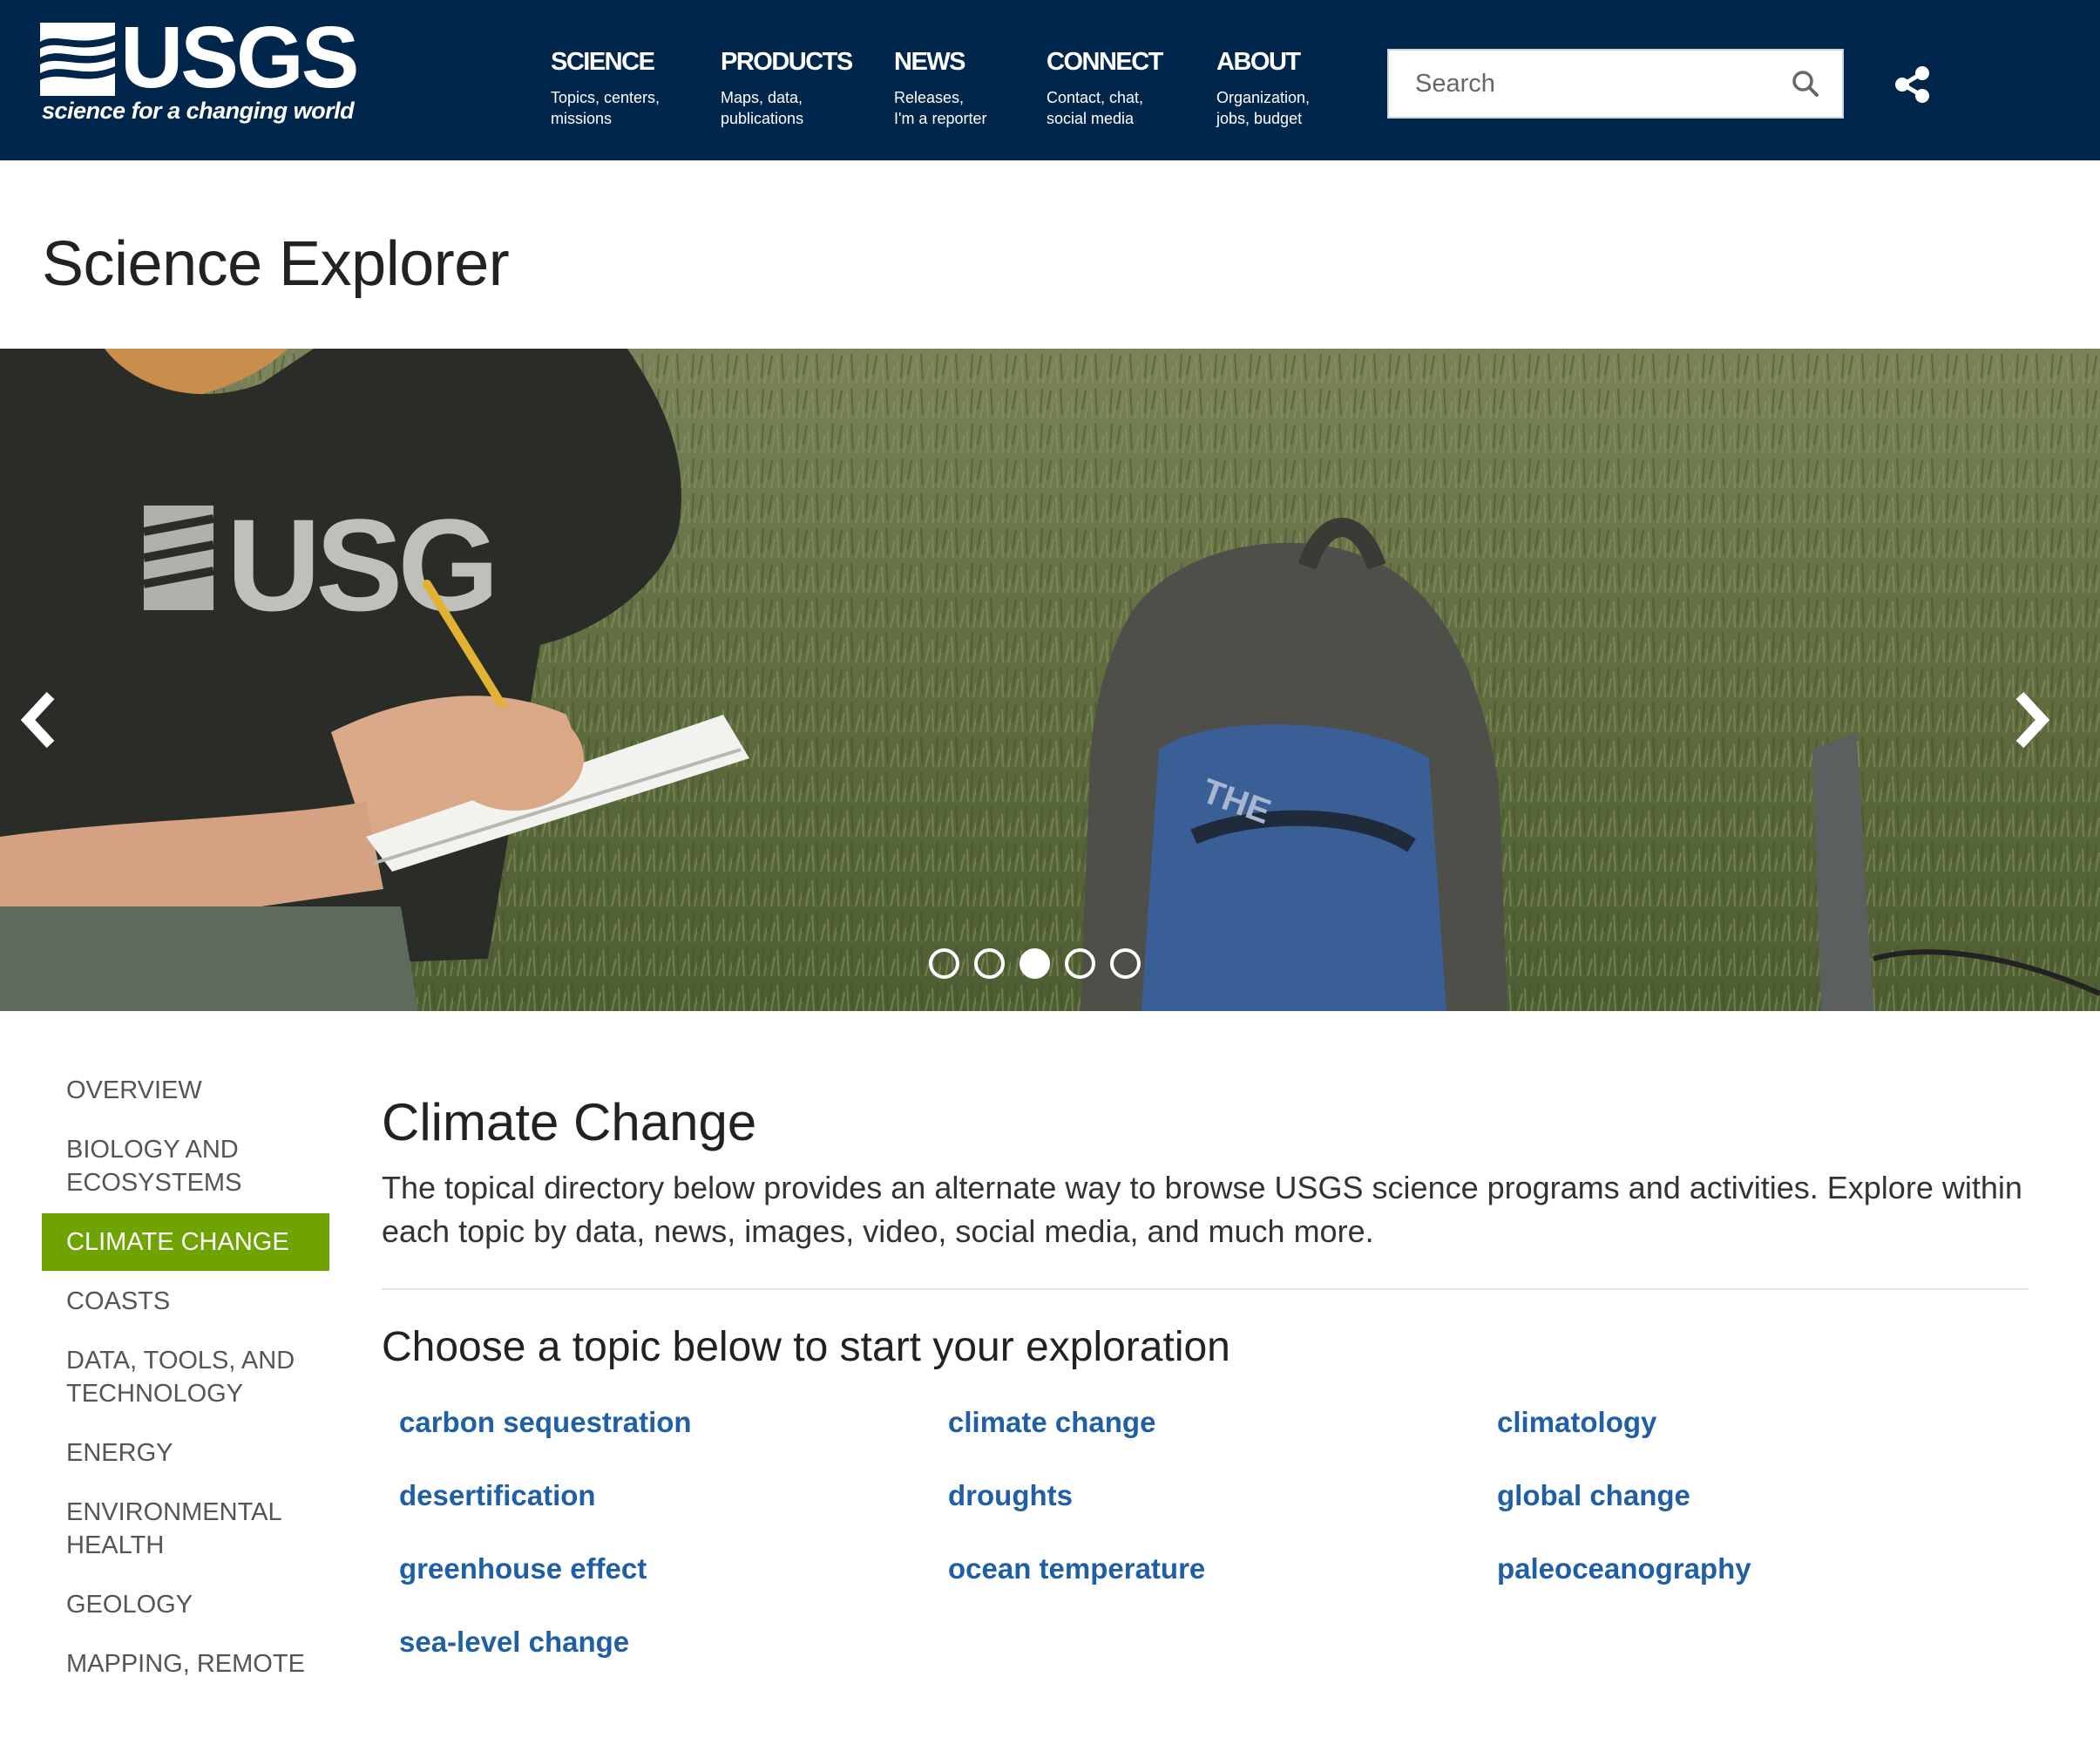 This screenshot has height=1738, width=2100. Describe the element at coordinates (1205, 1495) in the screenshot. I see `topic-link-droughts: droughts` at that location.